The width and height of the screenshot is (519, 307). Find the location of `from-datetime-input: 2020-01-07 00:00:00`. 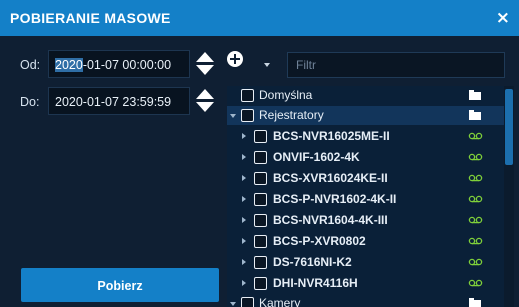

from-datetime-input: 2020-01-07 00:00:00 is located at coordinates (119, 64).